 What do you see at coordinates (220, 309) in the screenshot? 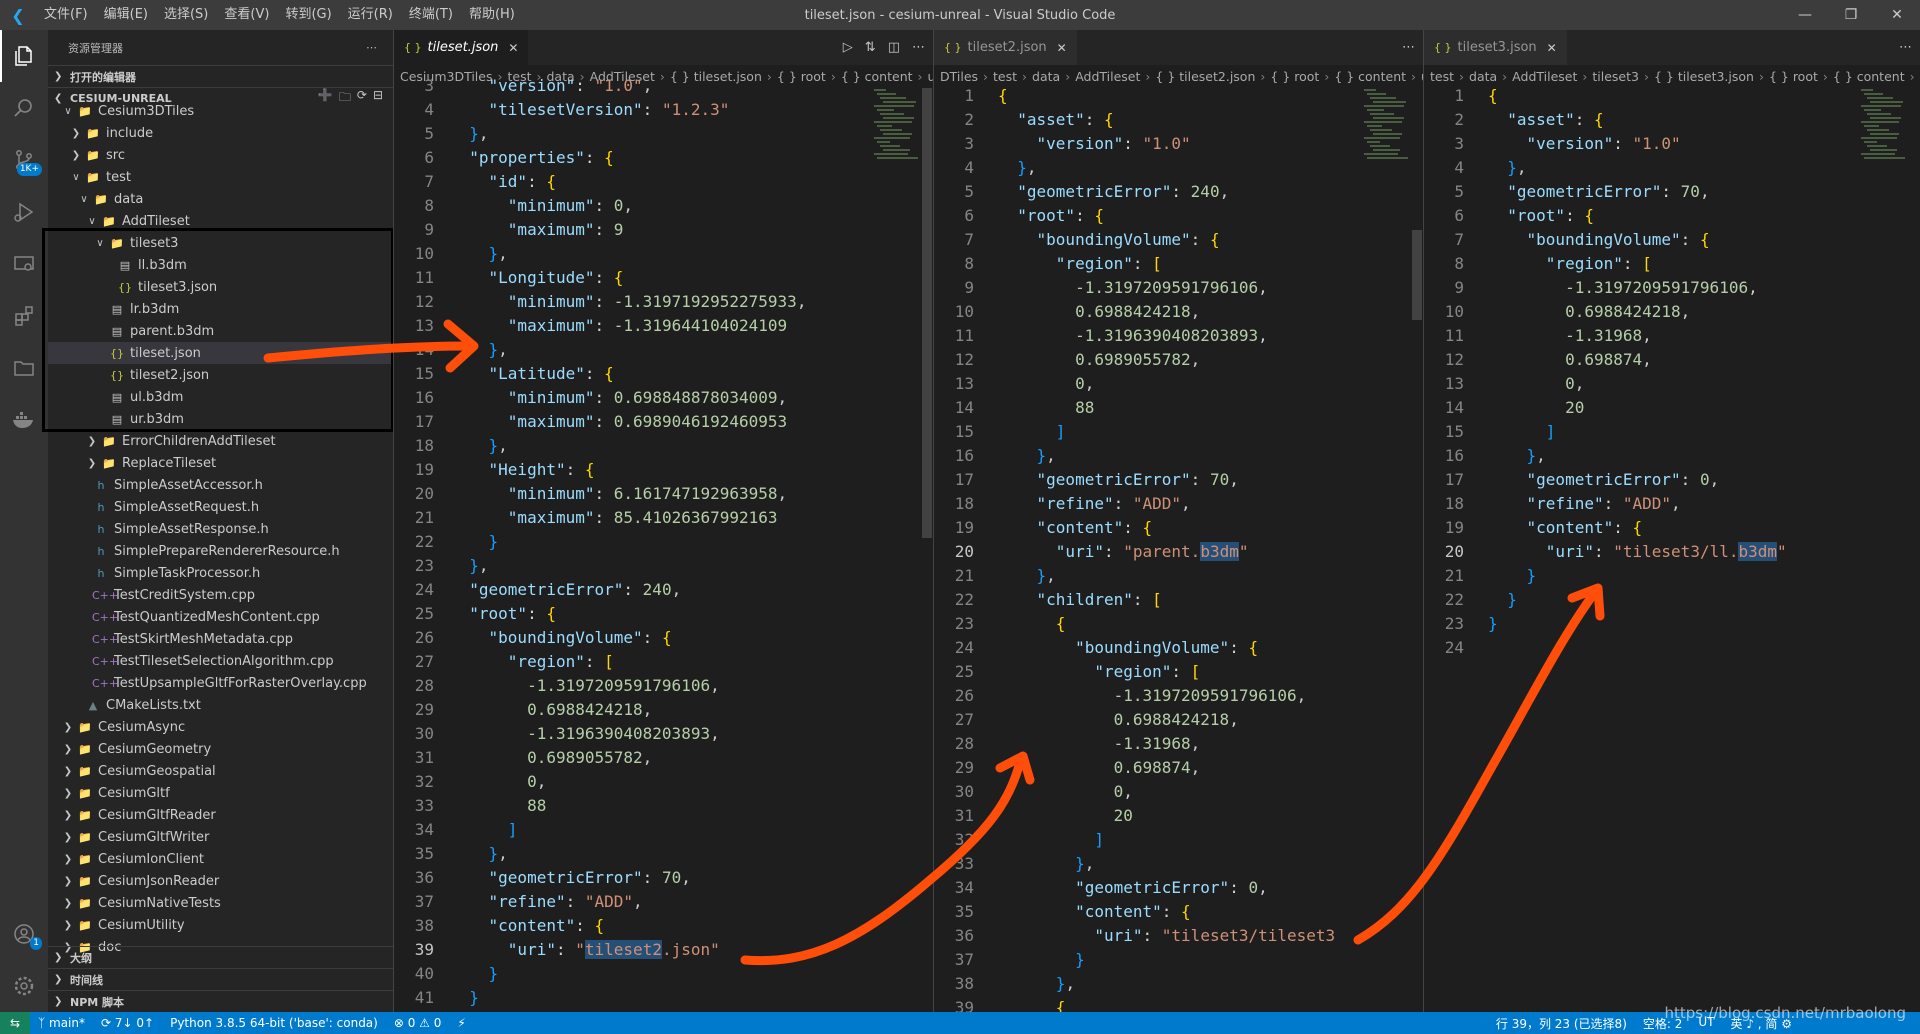
I see `tree-file: ▤ lr.b3dm` at bounding box center [220, 309].